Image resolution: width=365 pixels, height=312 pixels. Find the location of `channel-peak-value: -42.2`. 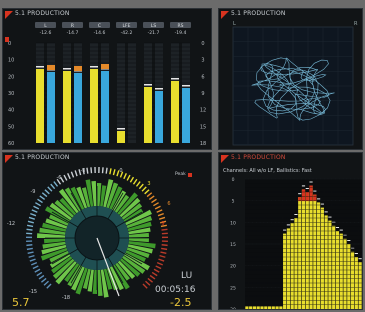

channel-peak-value: -42.2 is located at coordinates (127, 33).